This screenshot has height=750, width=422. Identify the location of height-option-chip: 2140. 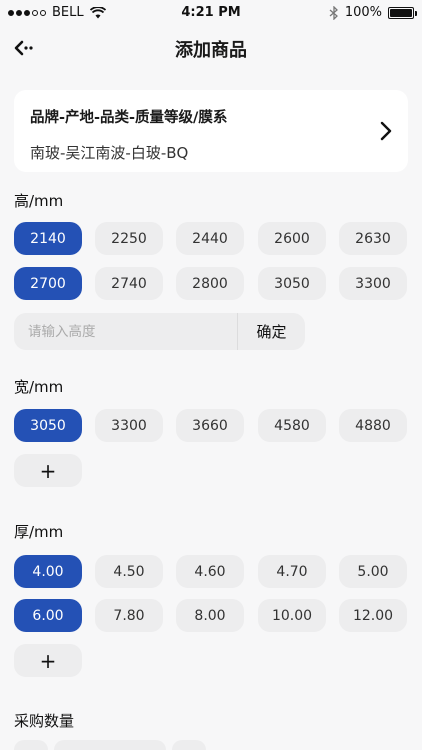
(48, 238).